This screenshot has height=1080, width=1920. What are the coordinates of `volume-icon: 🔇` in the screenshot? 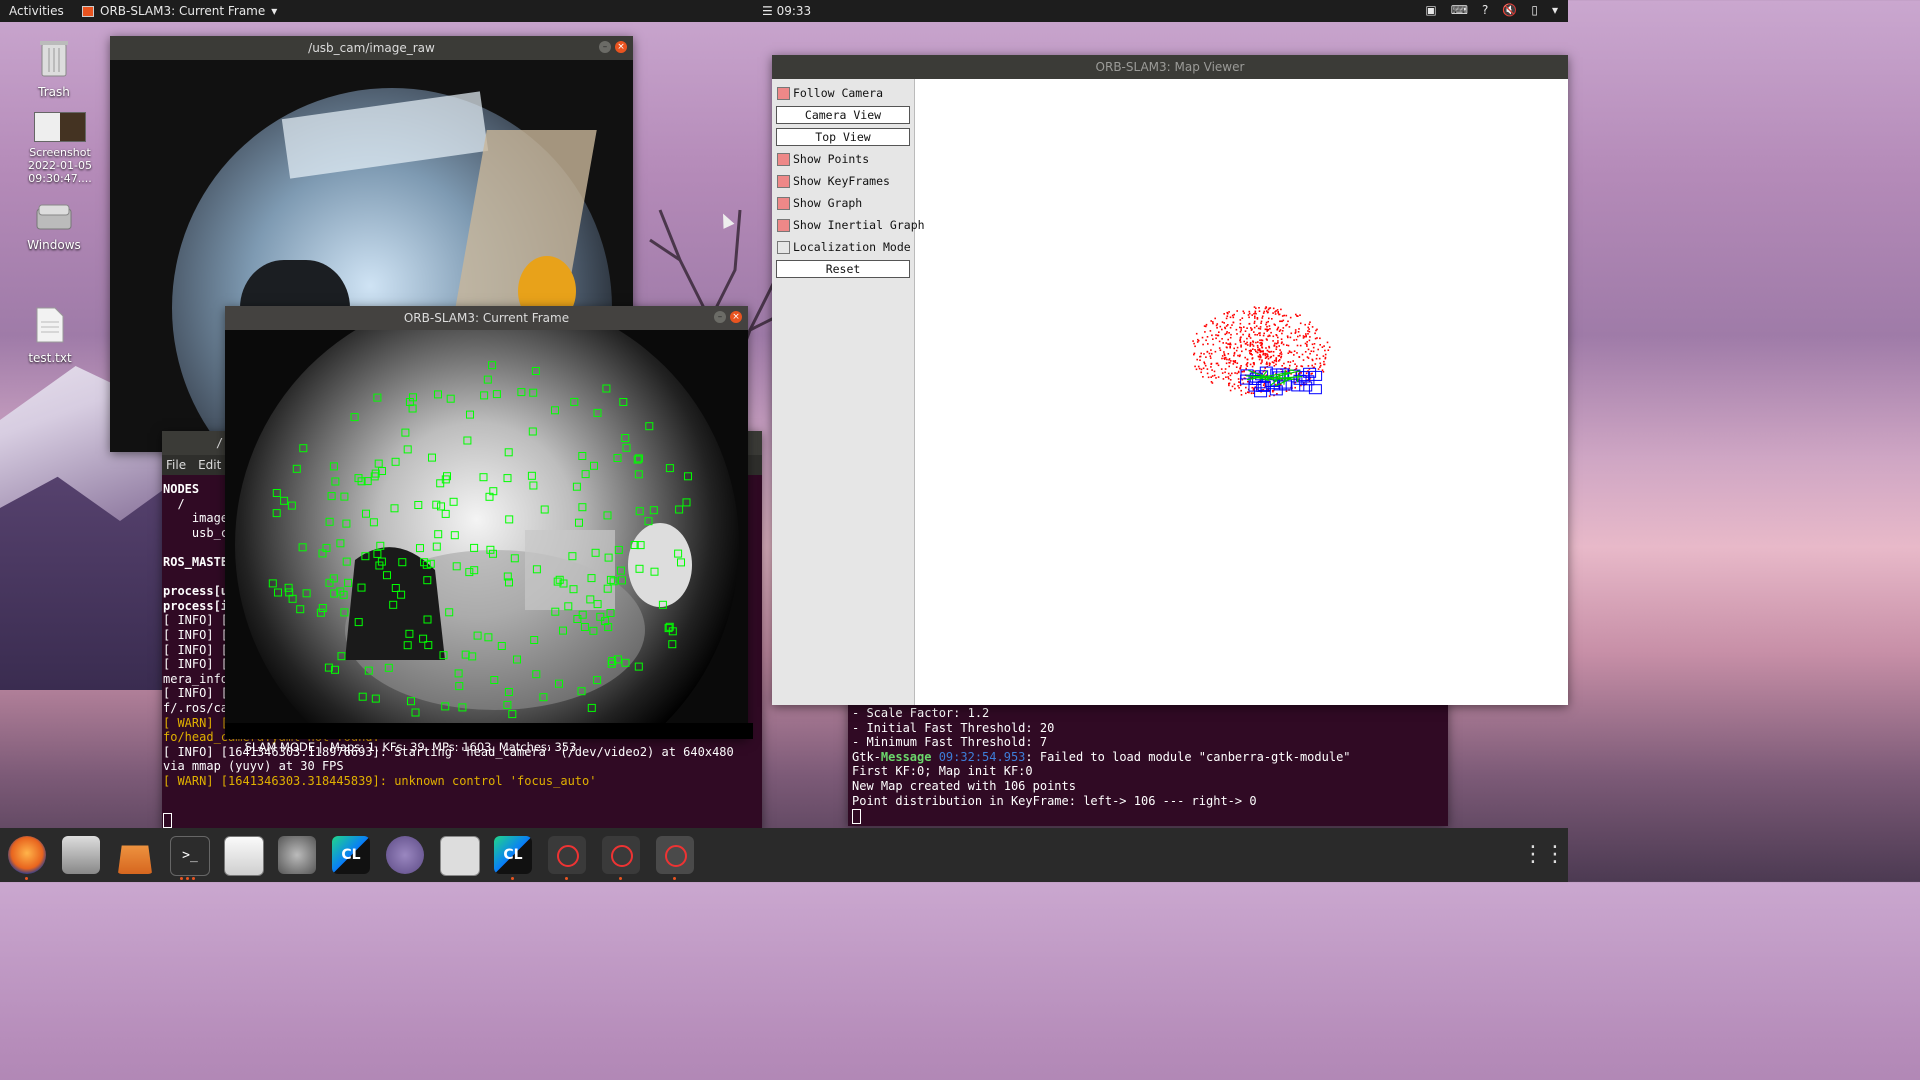 It's located at (1509, 10).